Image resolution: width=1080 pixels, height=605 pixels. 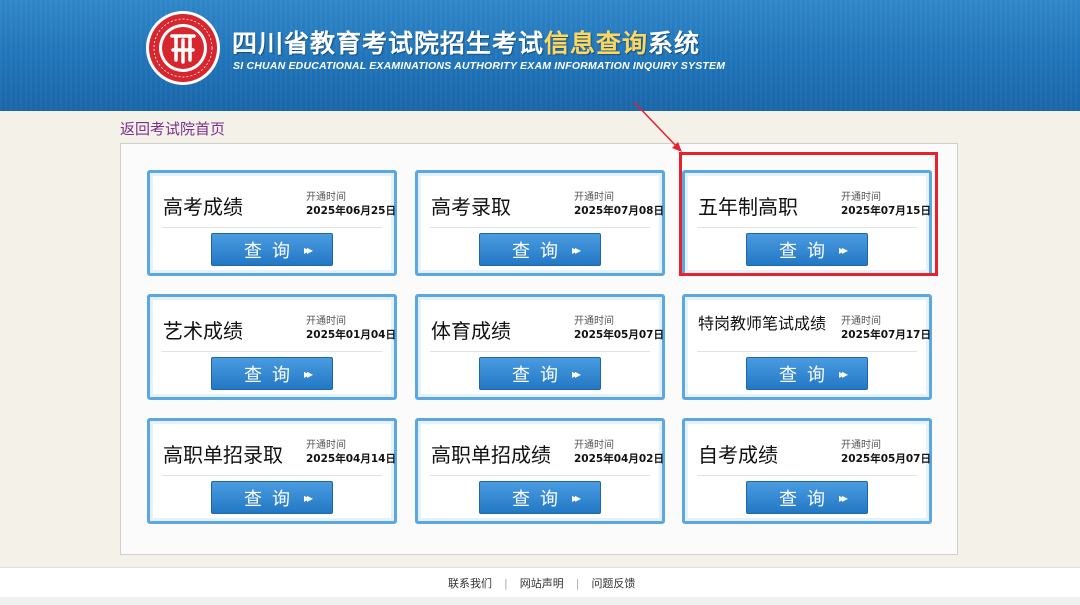 I want to click on footer-link-contact: 联系我们, so click(x=470, y=583).